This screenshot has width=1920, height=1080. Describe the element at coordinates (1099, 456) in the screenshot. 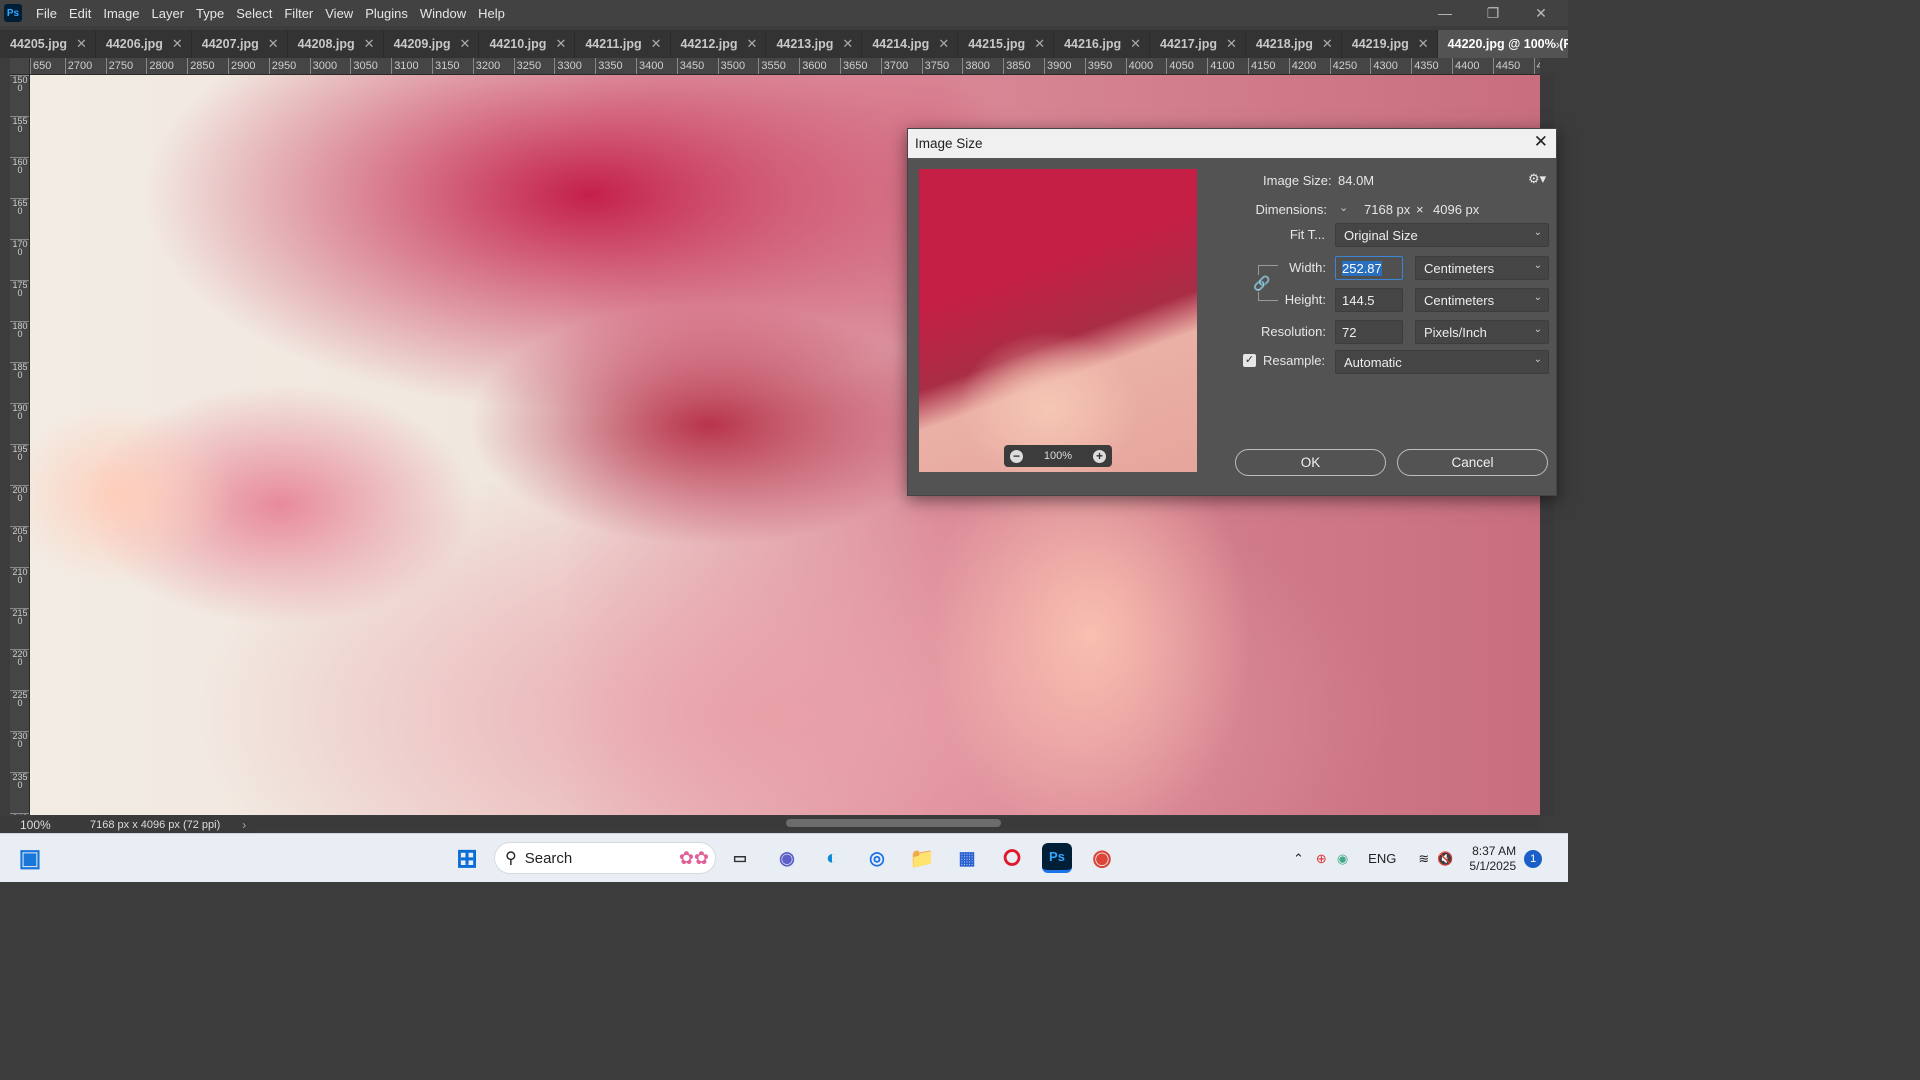

I see `zoom-in-icon: +` at that location.